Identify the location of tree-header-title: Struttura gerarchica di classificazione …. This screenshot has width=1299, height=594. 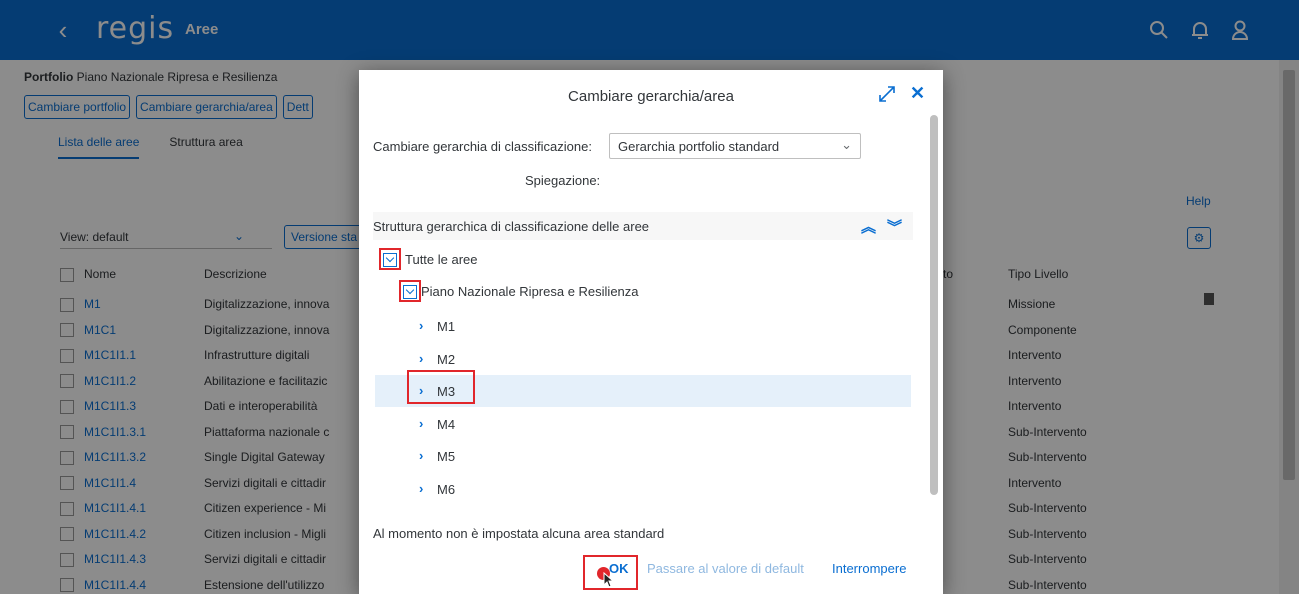
(511, 226).